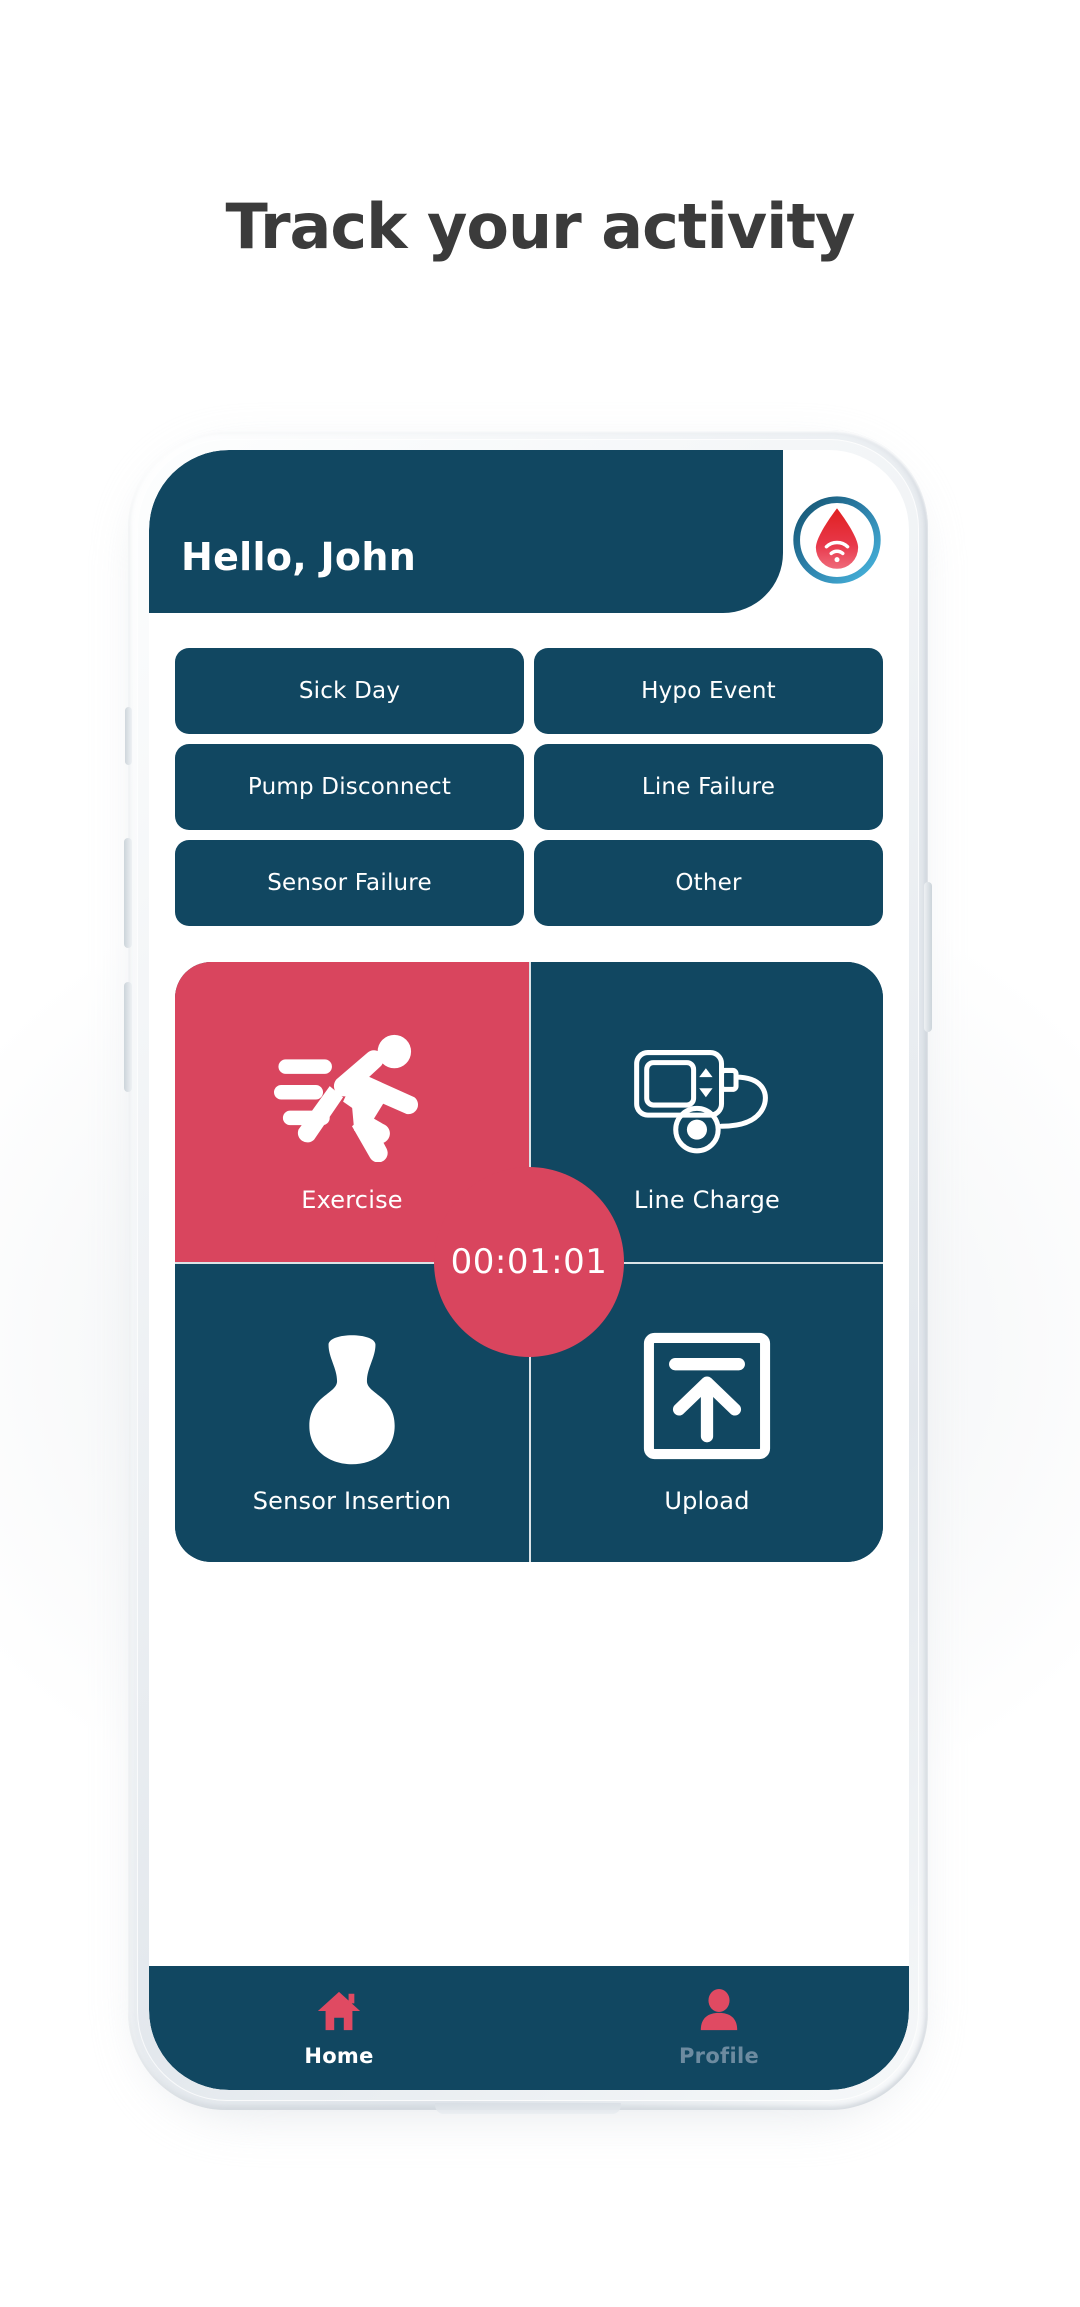 Image resolution: width=1080 pixels, height=2307 pixels. Describe the element at coordinates (128, 736) in the screenshot. I see `silence-switch` at that location.